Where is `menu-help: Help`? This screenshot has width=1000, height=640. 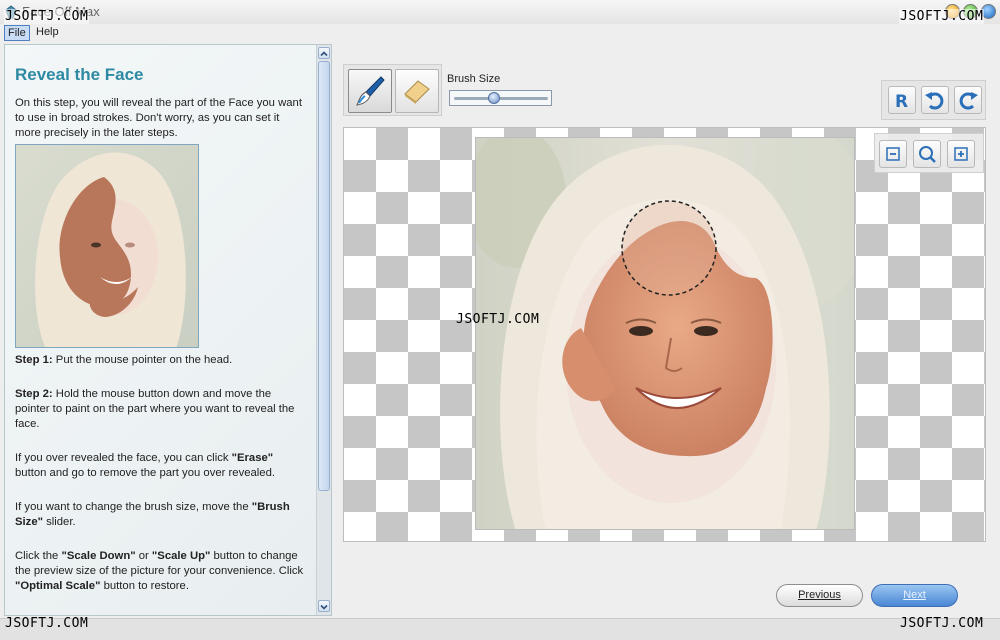
menu-help: Help is located at coordinates (47, 33).